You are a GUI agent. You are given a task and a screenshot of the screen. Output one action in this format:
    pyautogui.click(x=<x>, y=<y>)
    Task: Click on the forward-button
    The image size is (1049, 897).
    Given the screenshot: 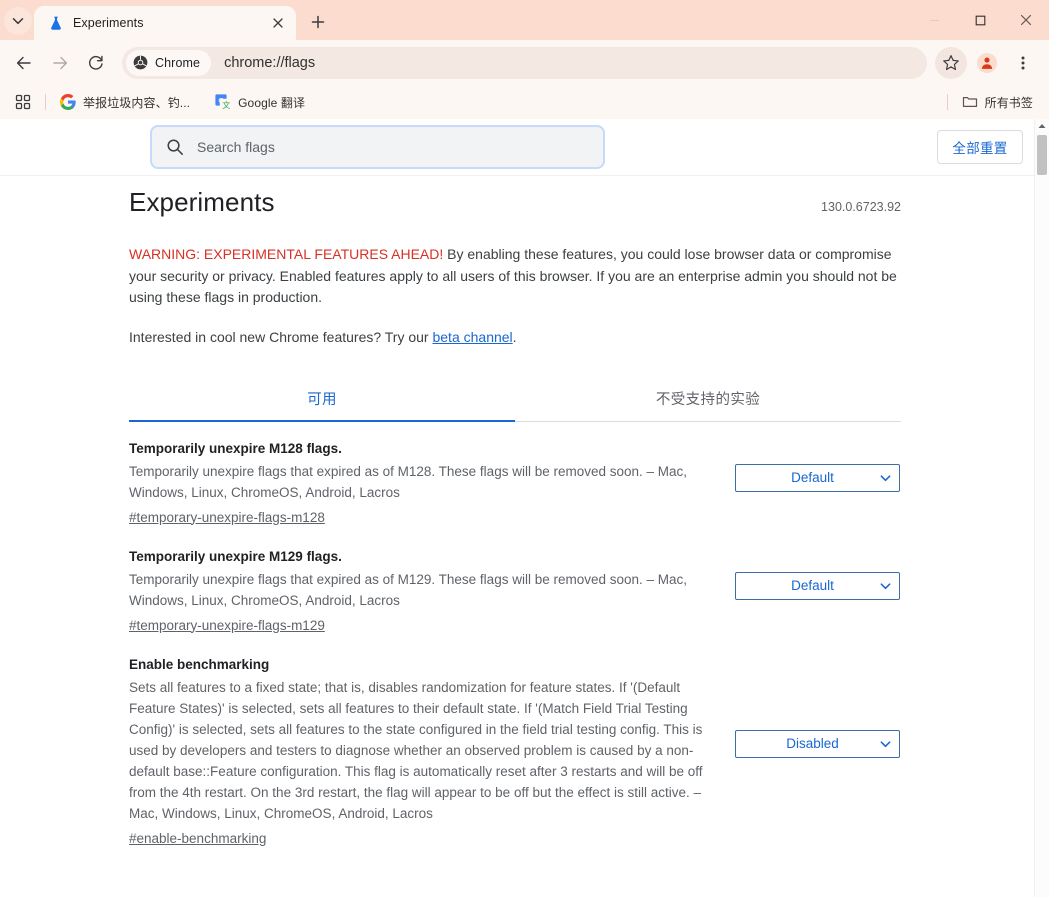 What is the action you would take?
    pyautogui.click(x=60, y=63)
    